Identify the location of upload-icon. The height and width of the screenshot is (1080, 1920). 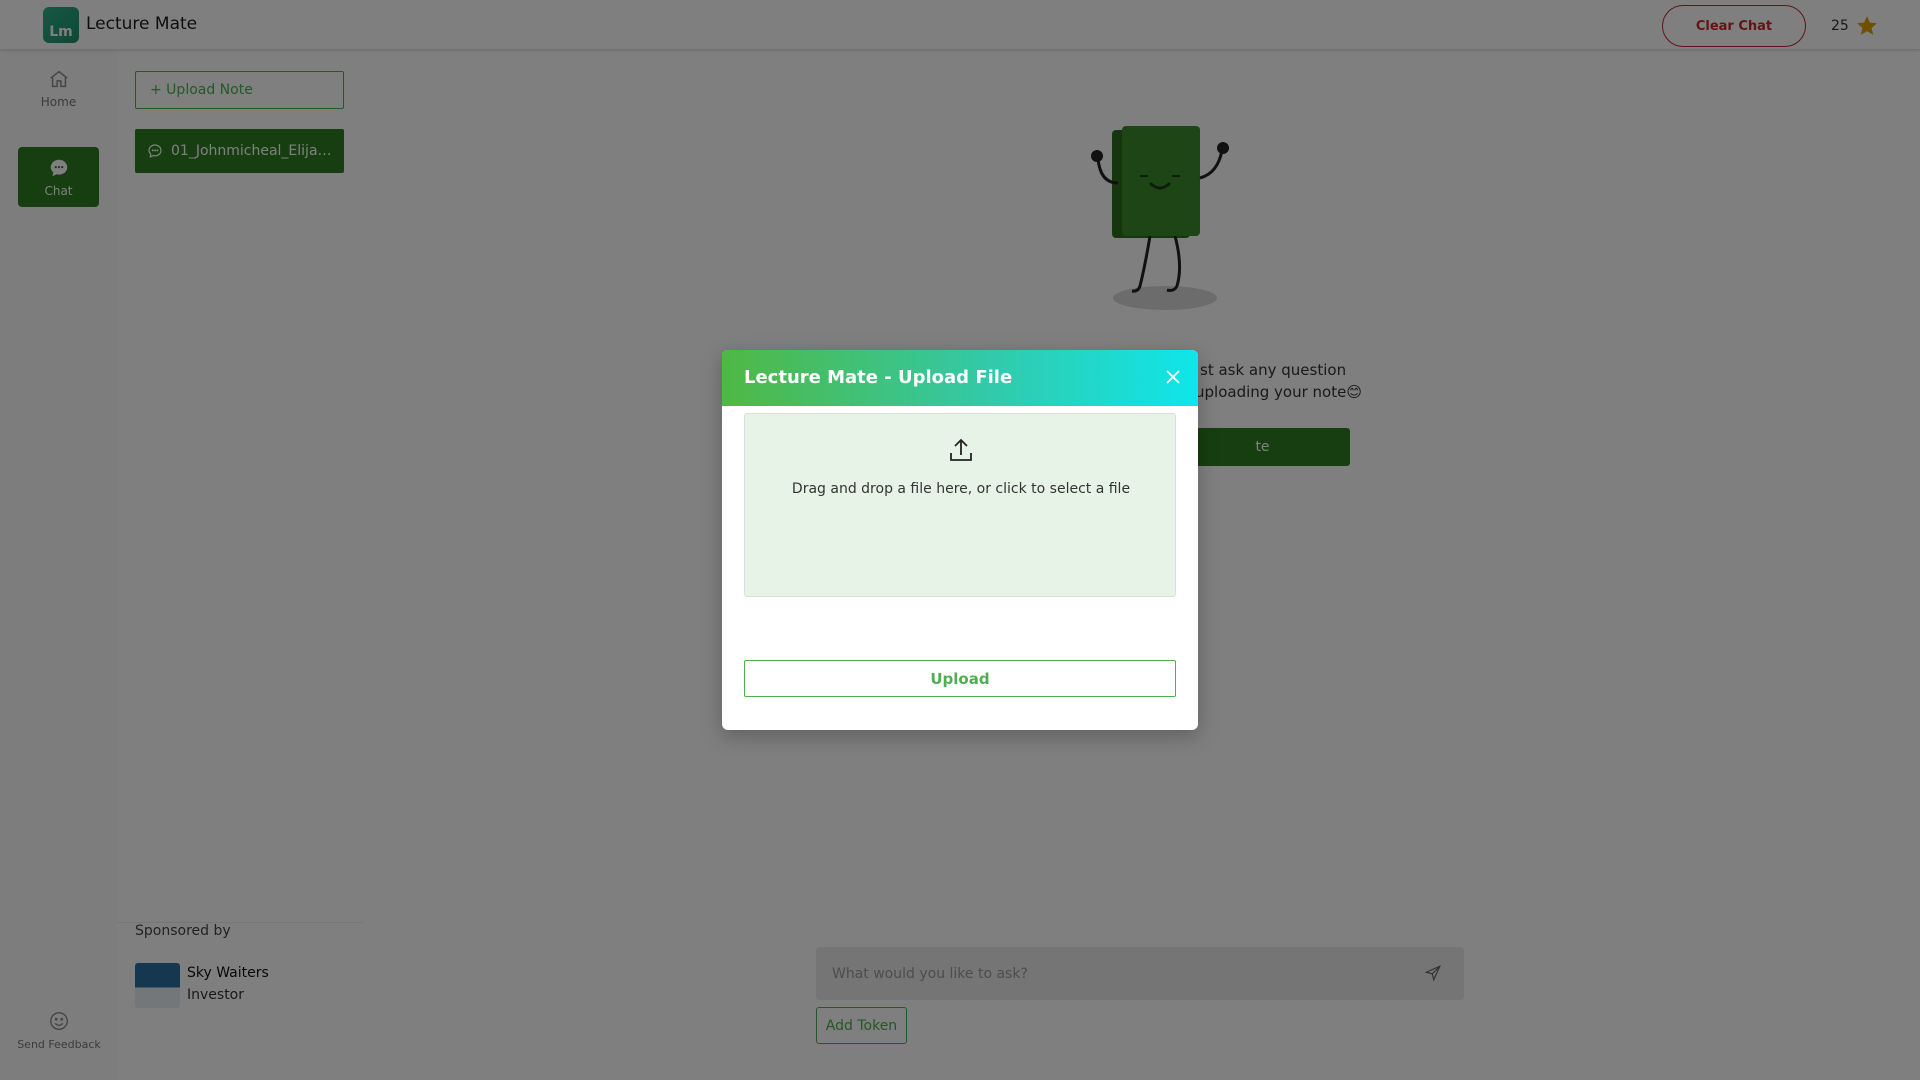
(961, 449).